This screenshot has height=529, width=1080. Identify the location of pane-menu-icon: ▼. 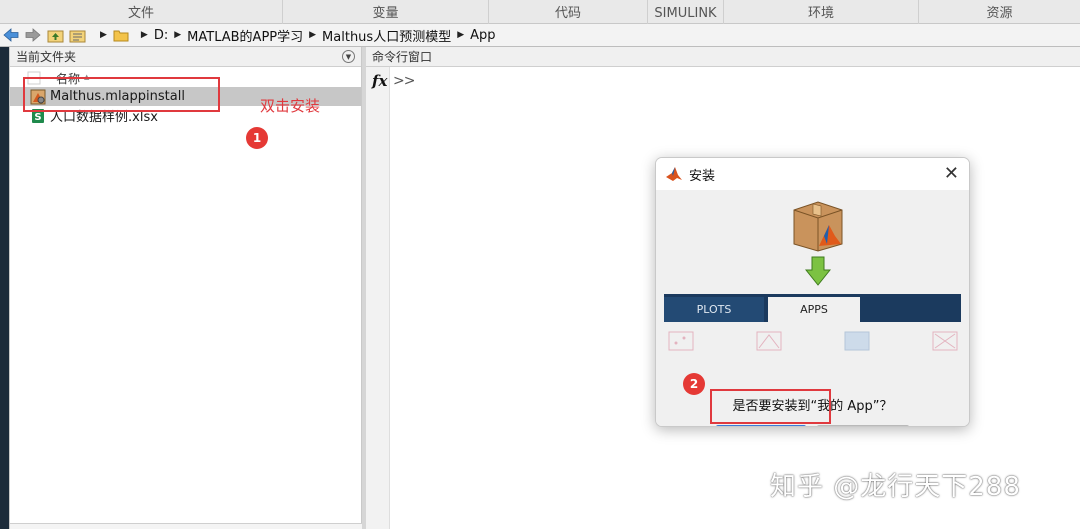
(348, 56).